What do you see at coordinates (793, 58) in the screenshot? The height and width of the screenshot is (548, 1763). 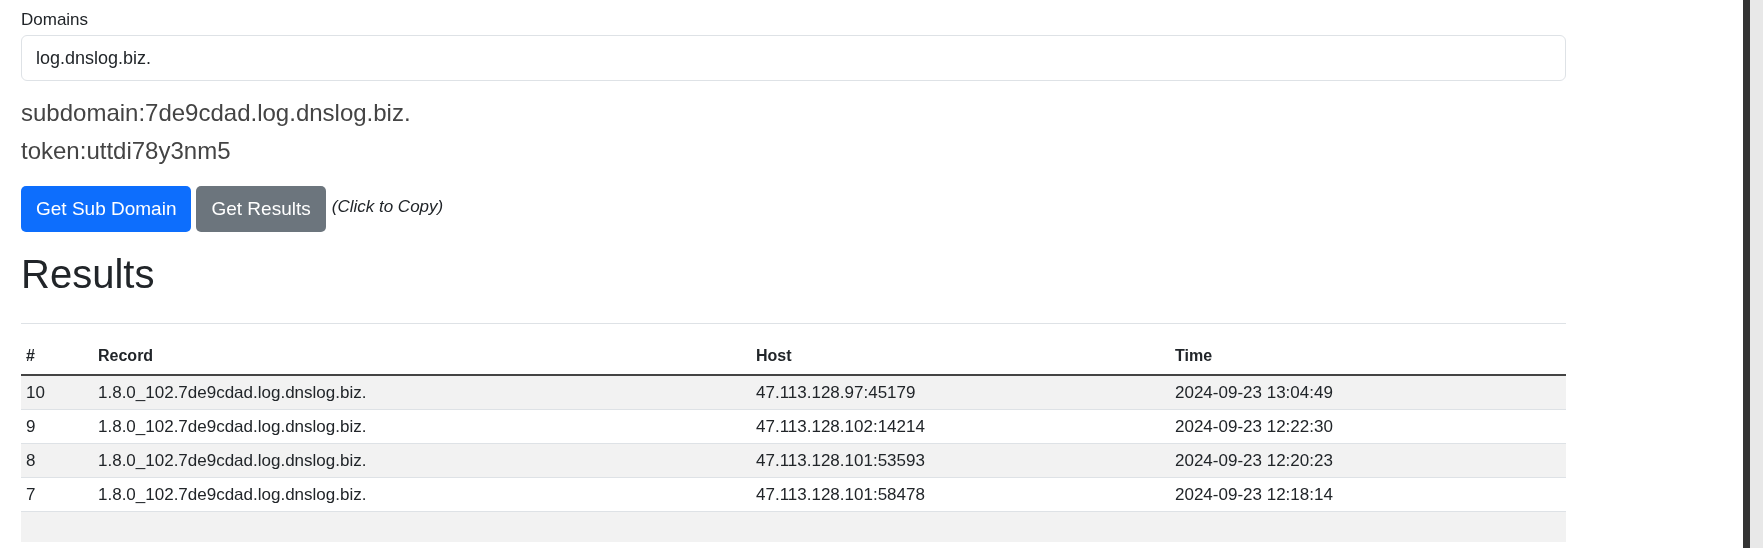 I see `domain-input-field: log.dnslog.biz.` at bounding box center [793, 58].